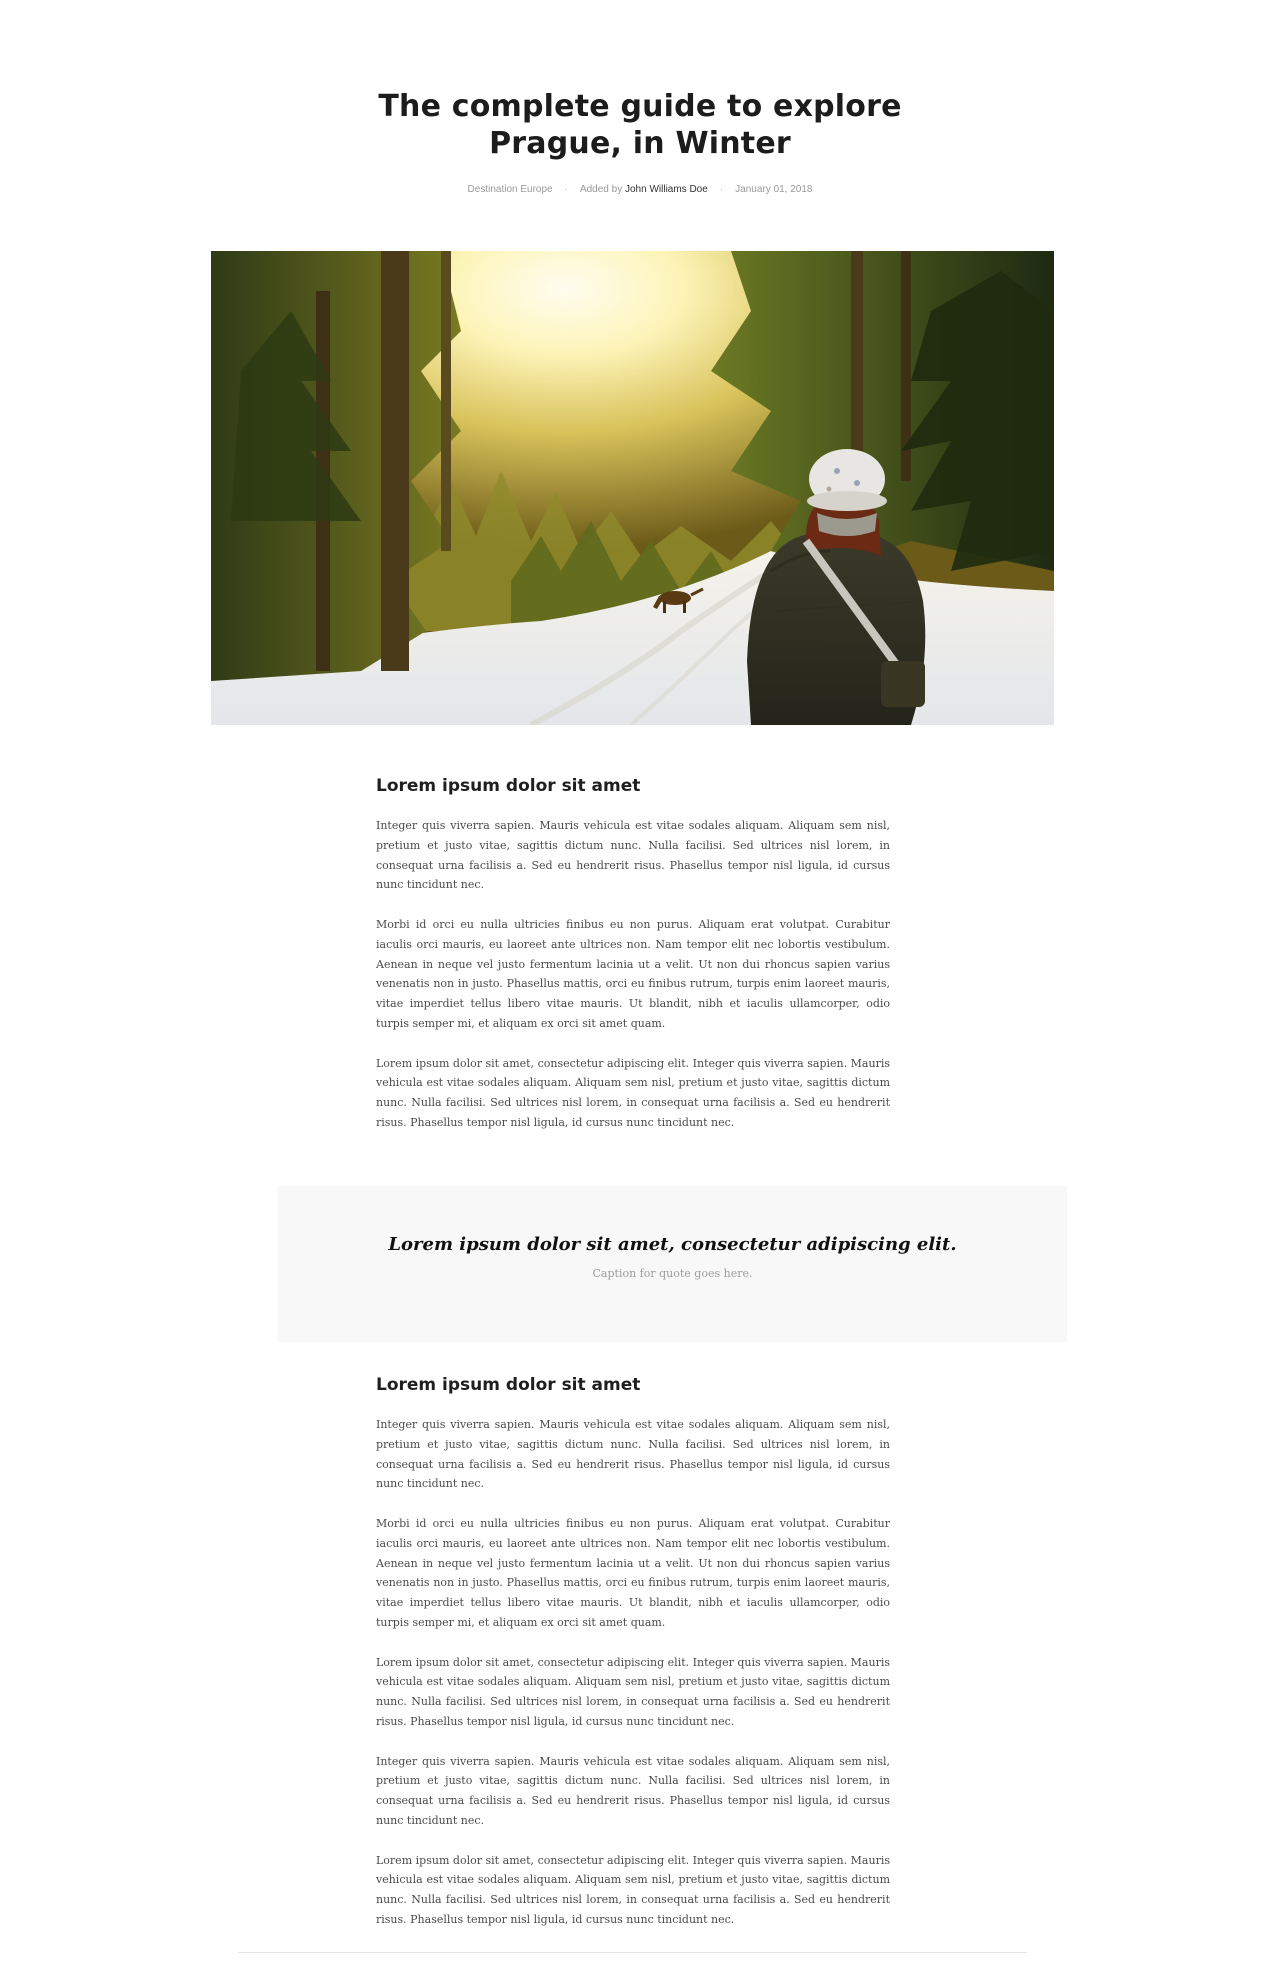 Image resolution: width=1280 pixels, height=1985 pixels. Describe the element at coordinates (632, 1952) in the screenshot. I see `bottom-divider` at that location.